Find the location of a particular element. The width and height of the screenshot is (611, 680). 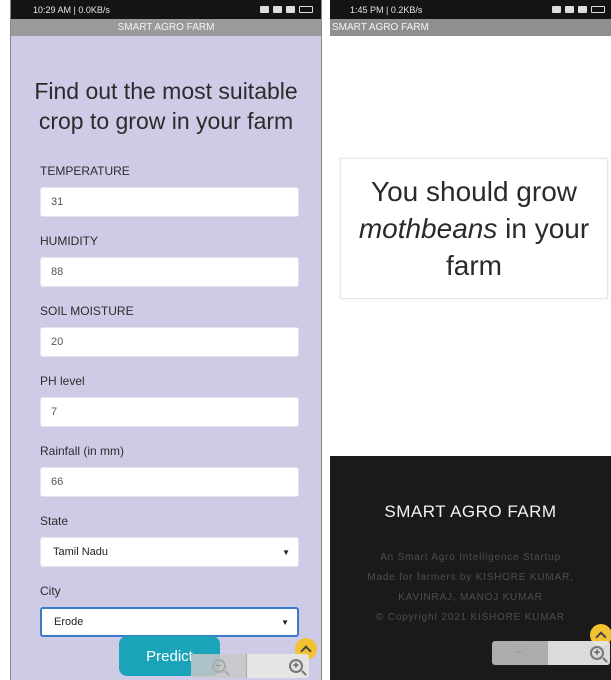

soil-moisture-input: 20 is located at coordinates (169, 342).